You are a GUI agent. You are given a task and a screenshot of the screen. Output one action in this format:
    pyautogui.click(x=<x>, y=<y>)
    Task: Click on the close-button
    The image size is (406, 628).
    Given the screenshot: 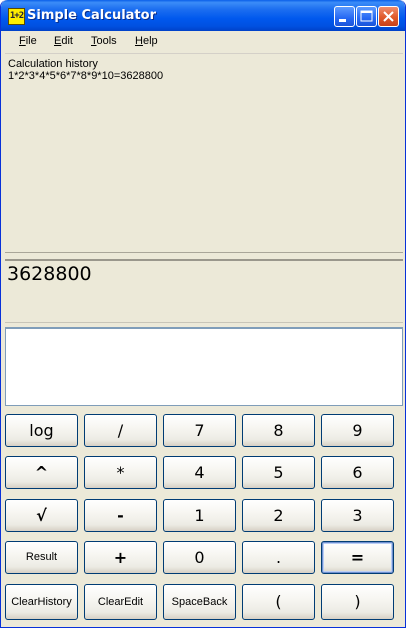 What is the action you would take?
    pyautogui.click(x=388, y=16)
    